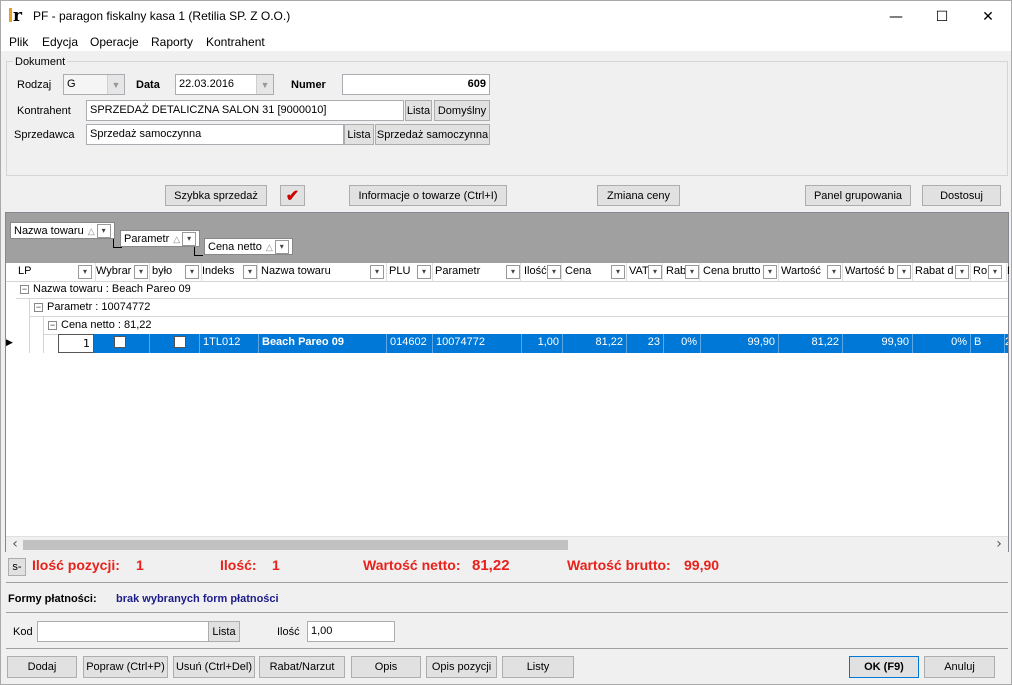 The width and height of the screenshot is (1012, 685). I want to click on wartosc-netto-label: Wartość netto:, so click(412, 565).